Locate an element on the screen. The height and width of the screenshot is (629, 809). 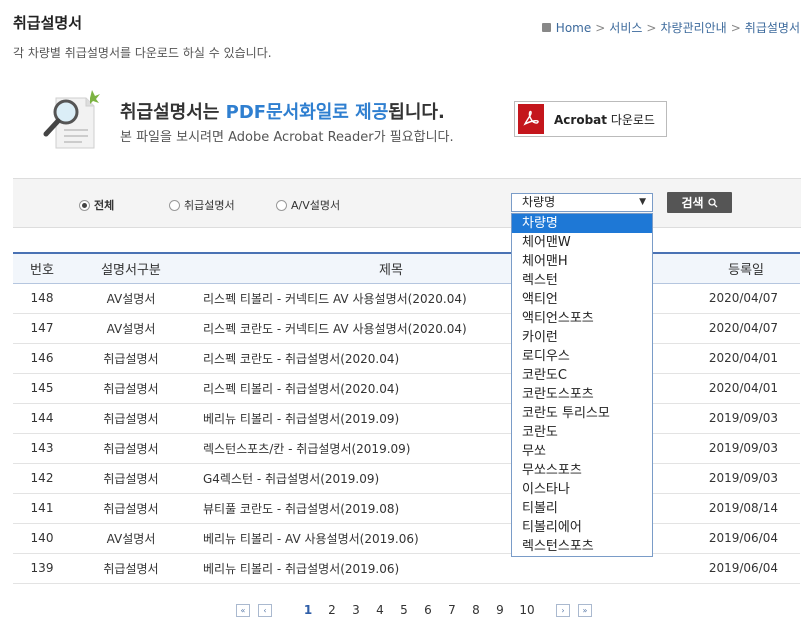
row-number: 140 is located at coordinates (42, 538).